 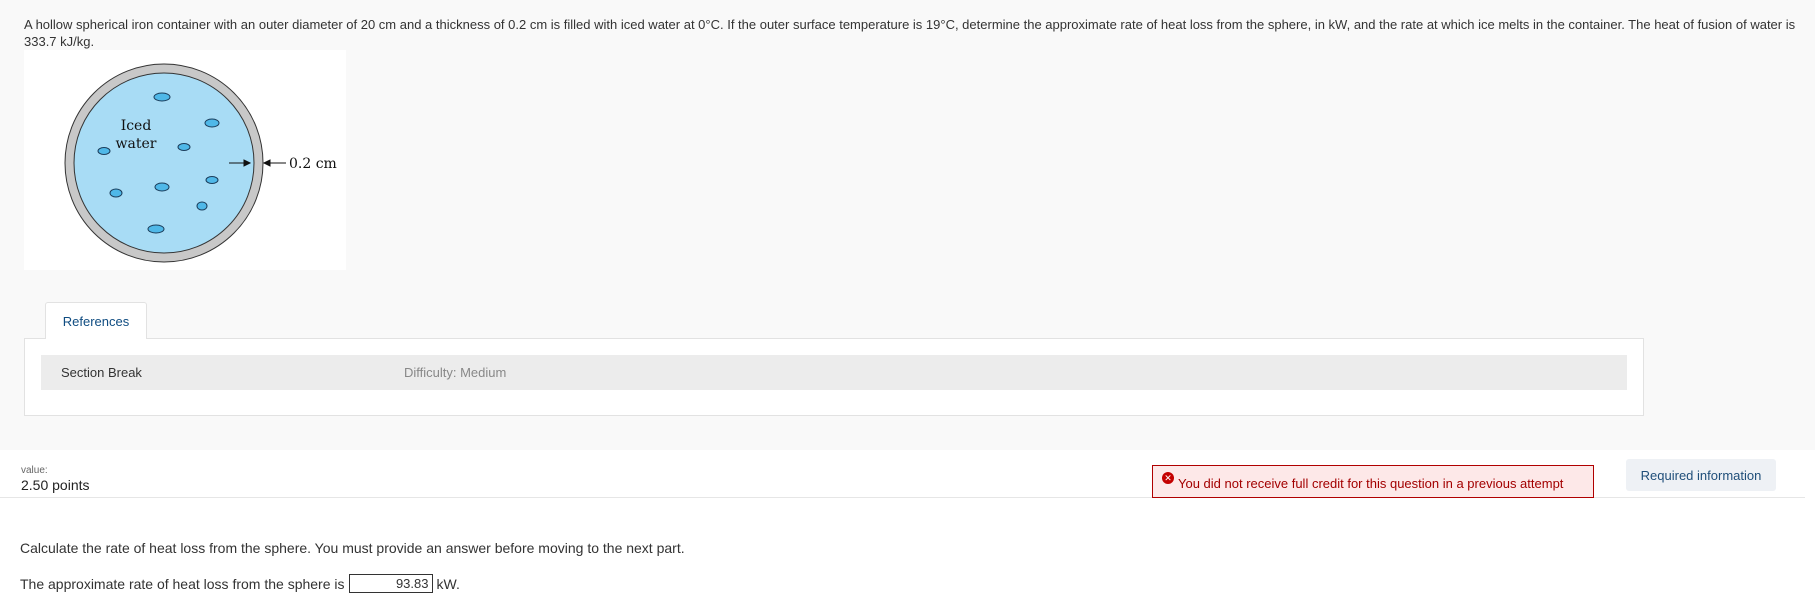 I want to click on required-information-button: Required information, so click(x=1701, y=475).